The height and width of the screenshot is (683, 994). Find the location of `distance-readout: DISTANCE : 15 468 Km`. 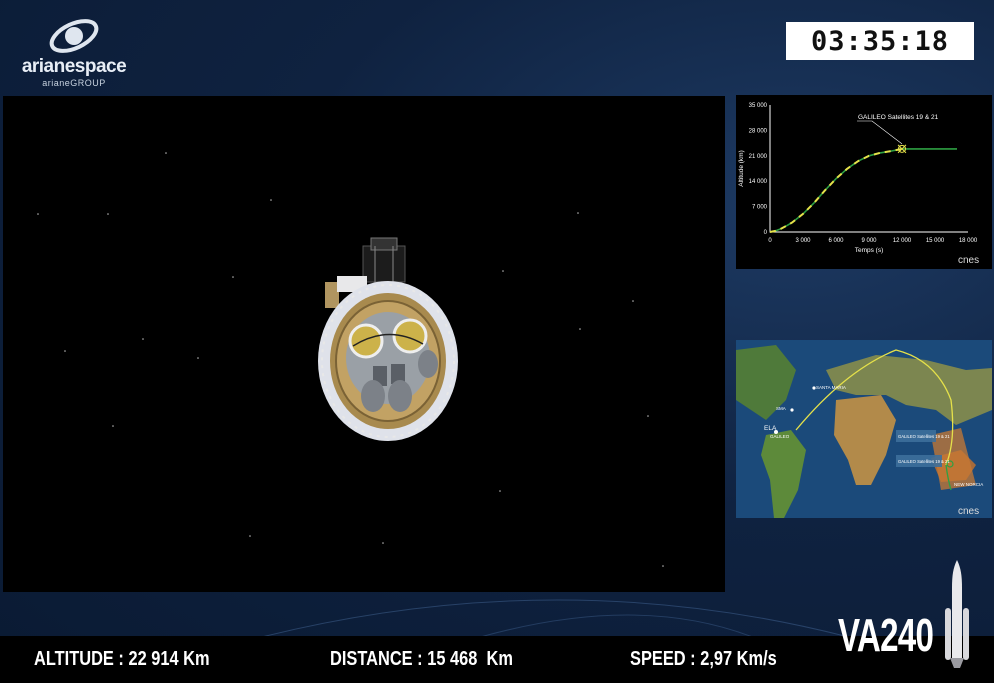

distance-readout: DISTANCE : 15 468 Km is located at coordinates (421, 659).